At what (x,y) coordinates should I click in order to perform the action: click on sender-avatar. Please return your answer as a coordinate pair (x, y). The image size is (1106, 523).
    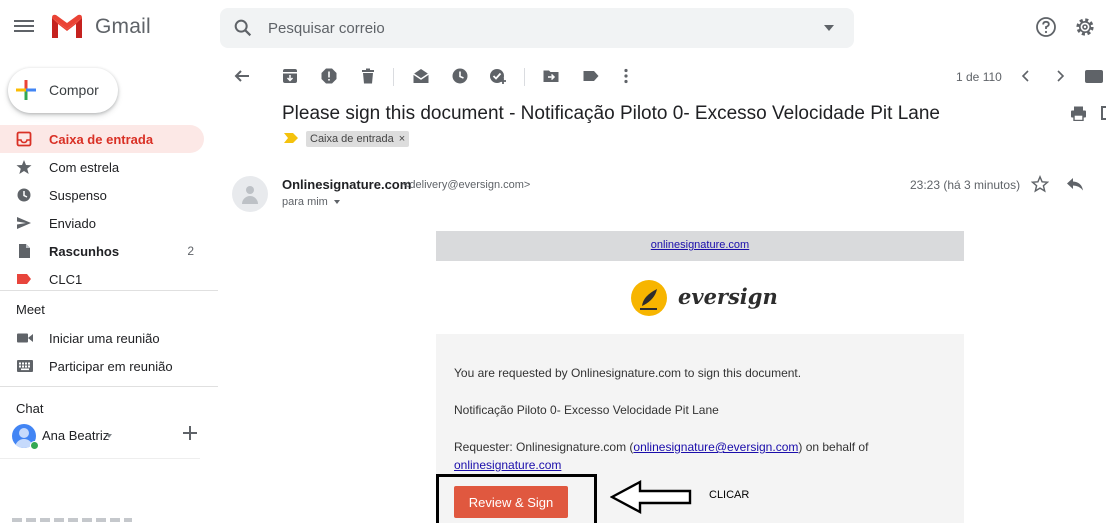
    Looking at the image, I should click on (250, 194).